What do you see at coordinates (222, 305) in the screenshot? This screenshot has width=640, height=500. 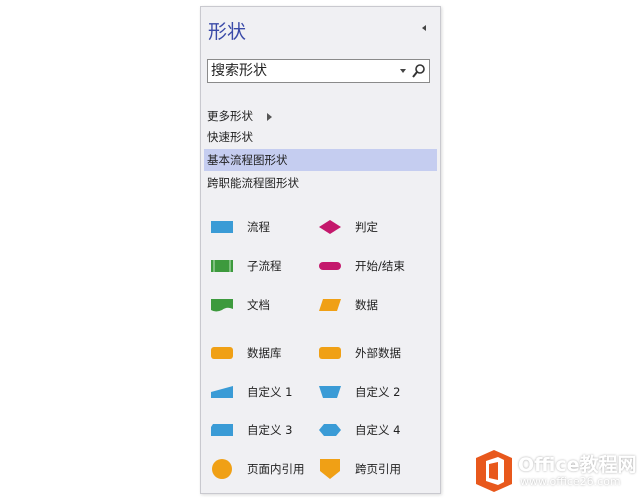 I see `document-shape-icon` at bounding box center [222, 305].